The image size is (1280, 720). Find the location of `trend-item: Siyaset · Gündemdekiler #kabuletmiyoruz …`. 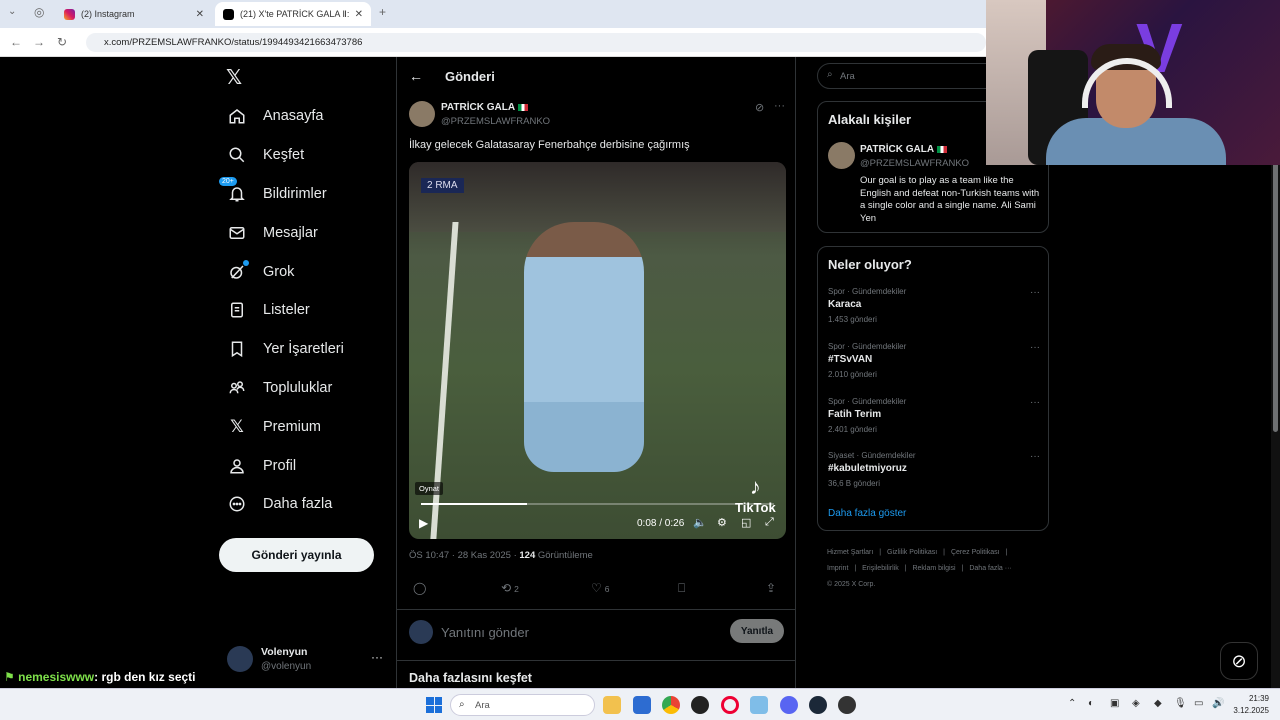

trend-item: Siyaset · Gündemdekiler #kabuletmiyoruz … is located at coordinates (934, 473).